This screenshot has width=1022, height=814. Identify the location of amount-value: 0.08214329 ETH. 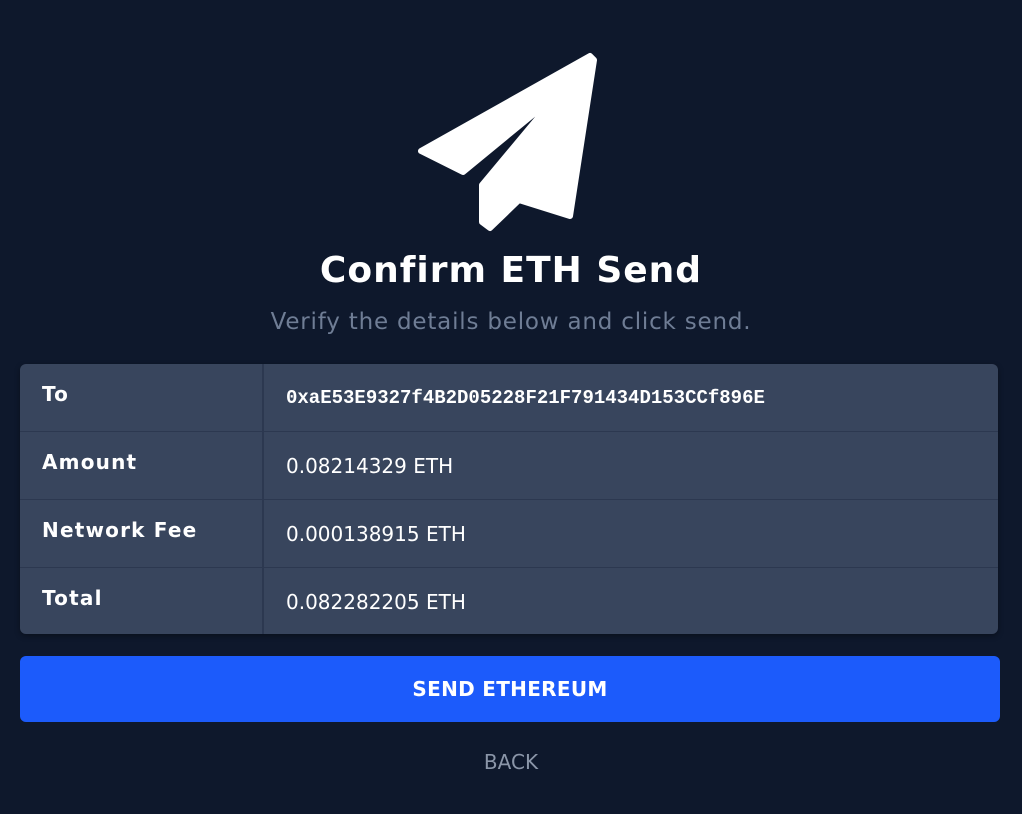
(370, 466).